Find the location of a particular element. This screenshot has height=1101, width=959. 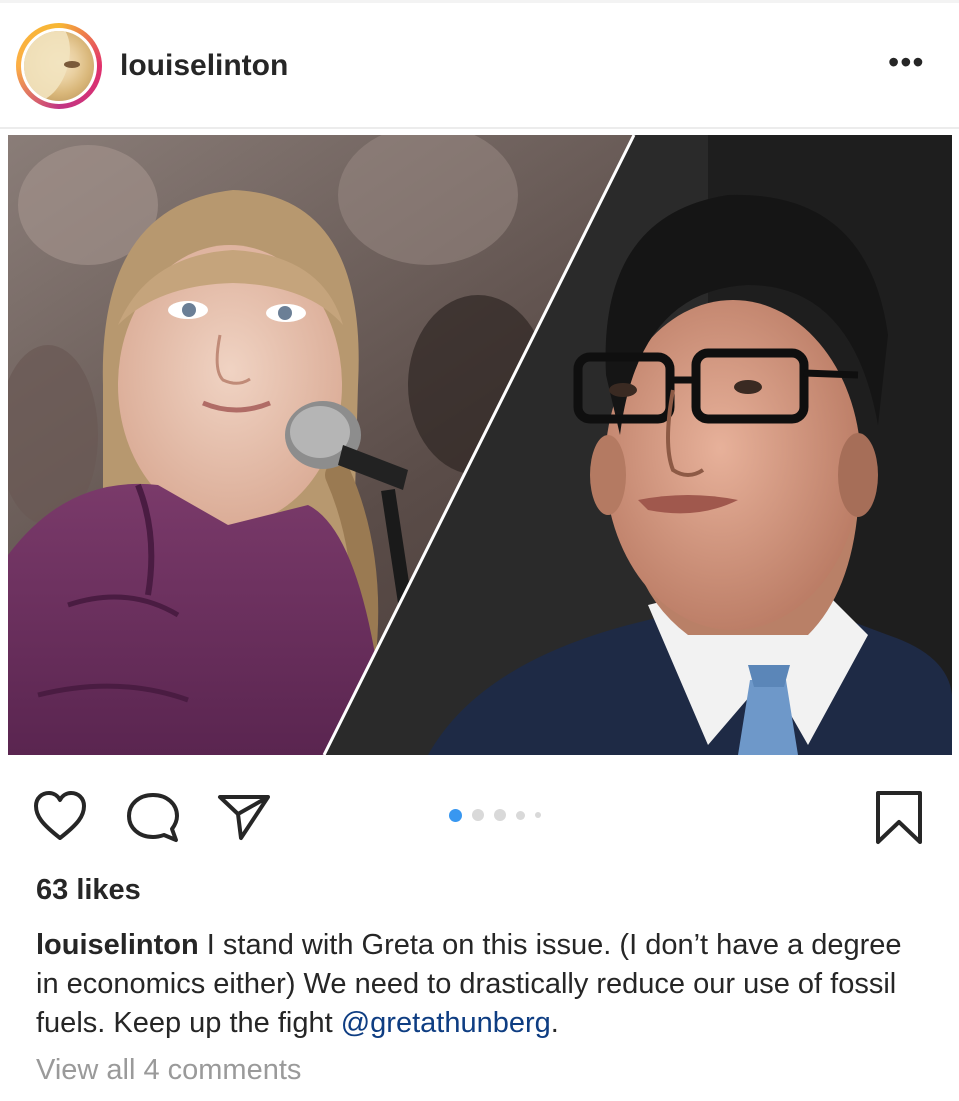

avatar-image is located at coordinates (59, 66).